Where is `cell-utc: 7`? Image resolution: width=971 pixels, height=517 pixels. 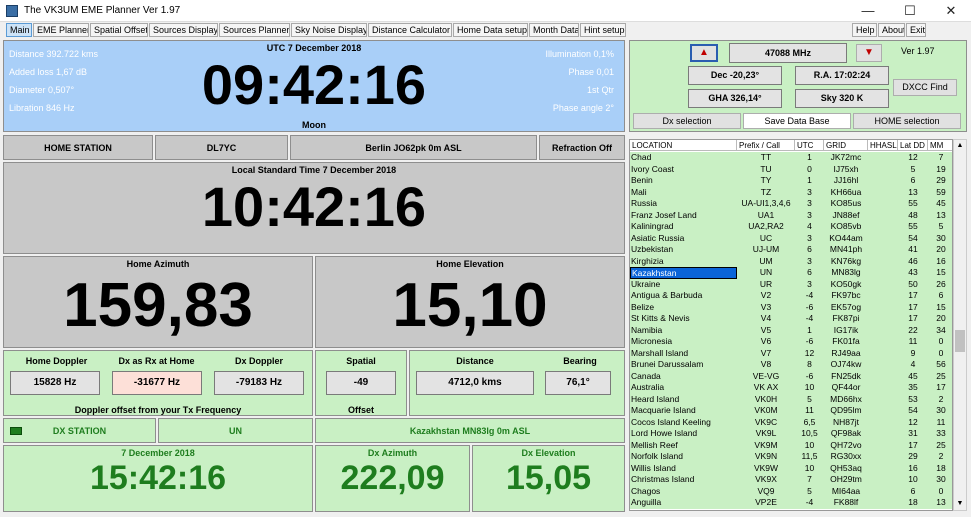 cell-utc: 7 is located at coordinates (809, 479).